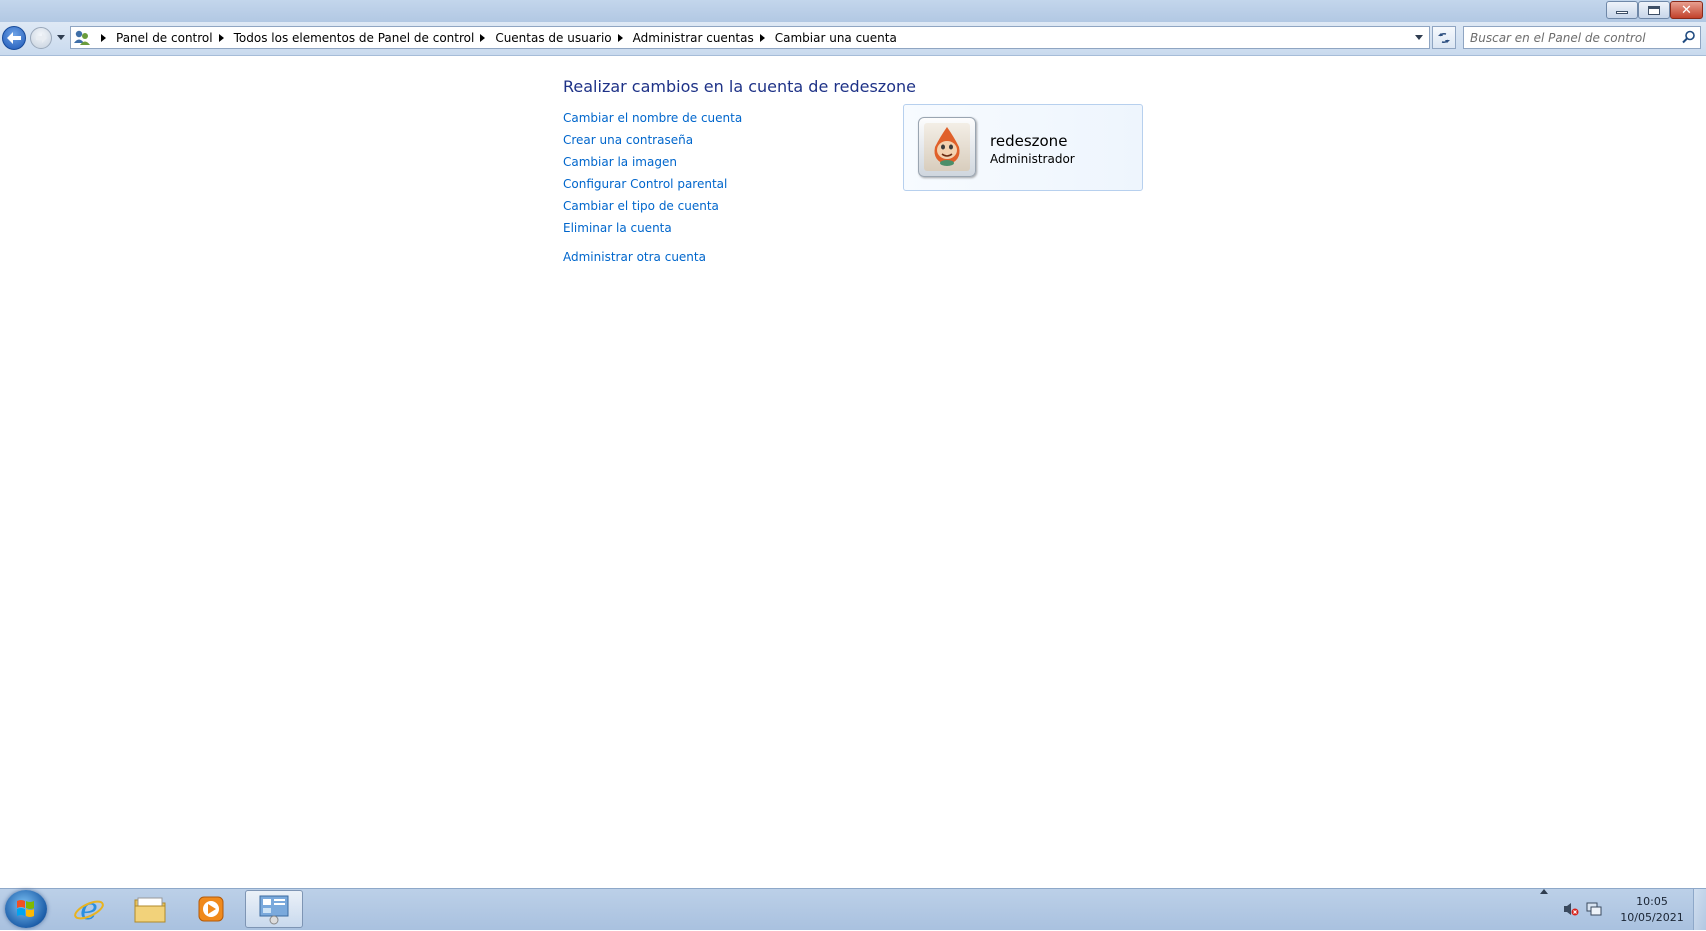 The image size is (1706, 931). What do you see at coordinates (853, 11) in the screenshot?
I see `window-title-bar: ✕` at bounding box center [853, 11].